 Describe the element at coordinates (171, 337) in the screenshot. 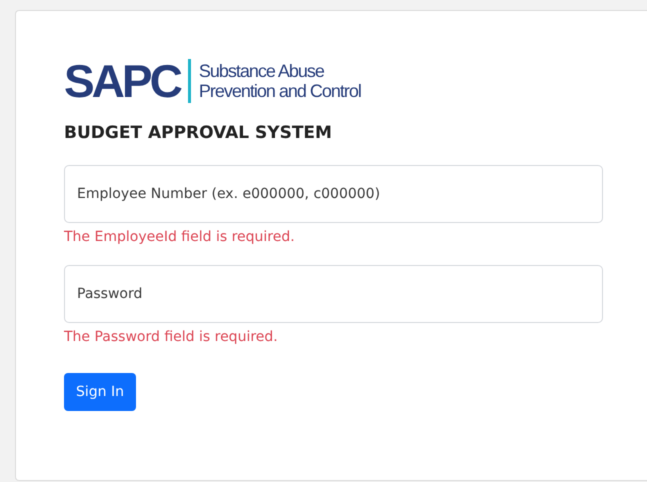

I see `validation-error: The Password field is required.` at that location.